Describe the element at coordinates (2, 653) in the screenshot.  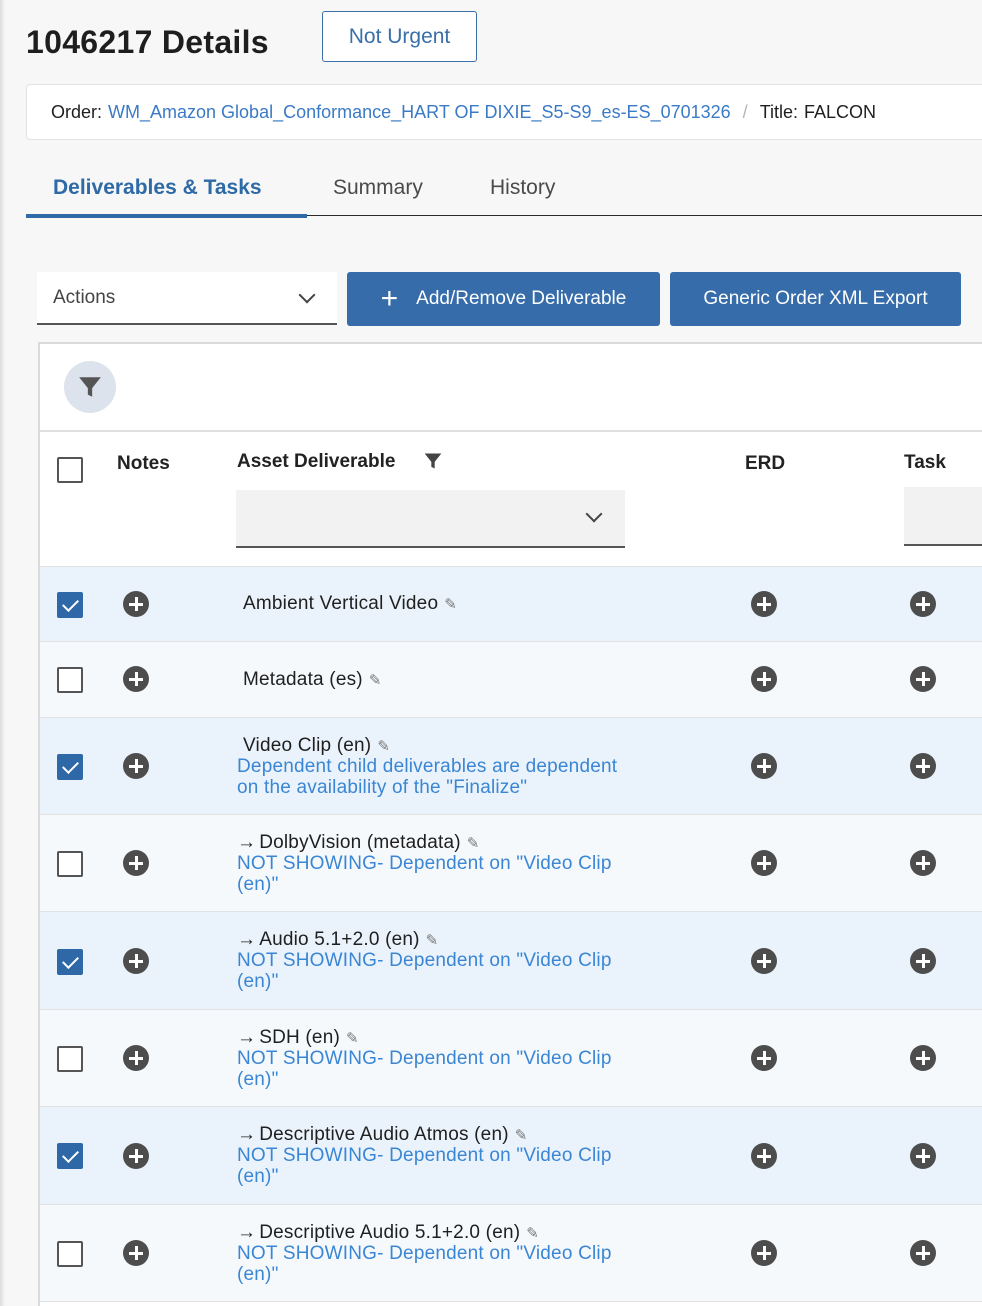
I see `page-edge` at that location.